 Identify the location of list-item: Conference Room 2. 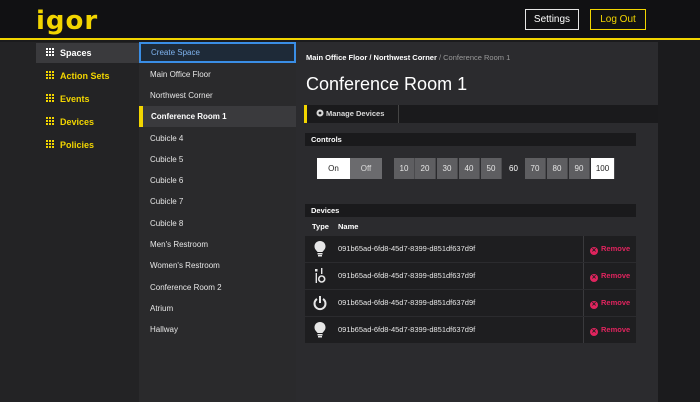
(217, 287).